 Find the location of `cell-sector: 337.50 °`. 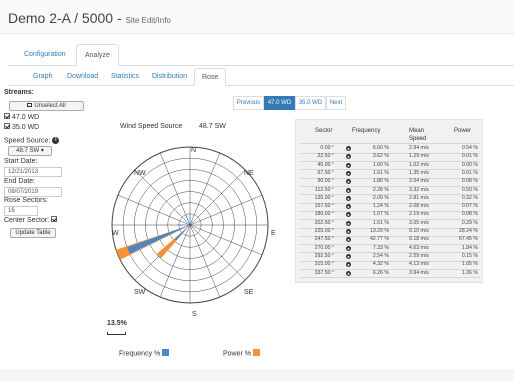

cell-sector: 337.50 ° is located at coordinates (324, 272).